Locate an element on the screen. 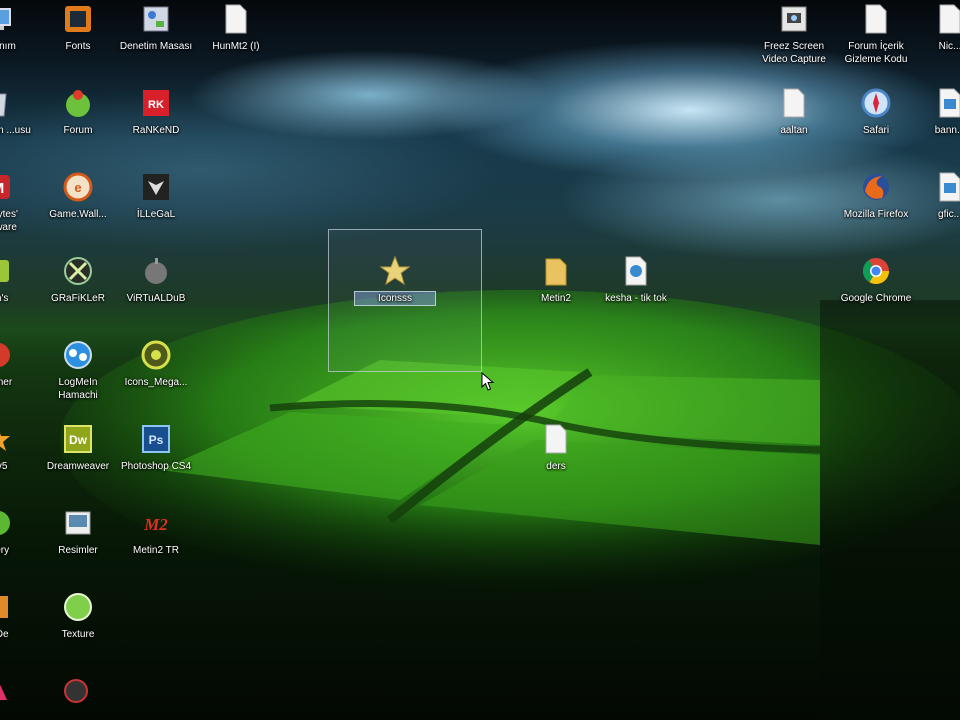 Image resolution: width=960 pixels, height=720 pixels. desktop-icon-label: Fonts is located at coordinates (78, 46).